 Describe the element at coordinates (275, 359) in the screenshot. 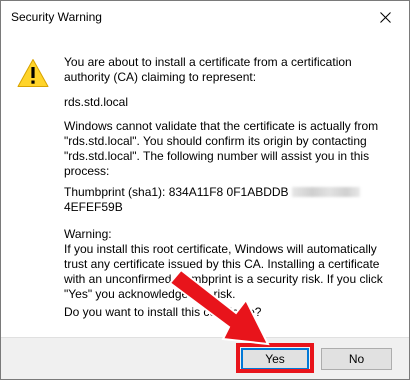

I see `yes-button: Yes` at that location.